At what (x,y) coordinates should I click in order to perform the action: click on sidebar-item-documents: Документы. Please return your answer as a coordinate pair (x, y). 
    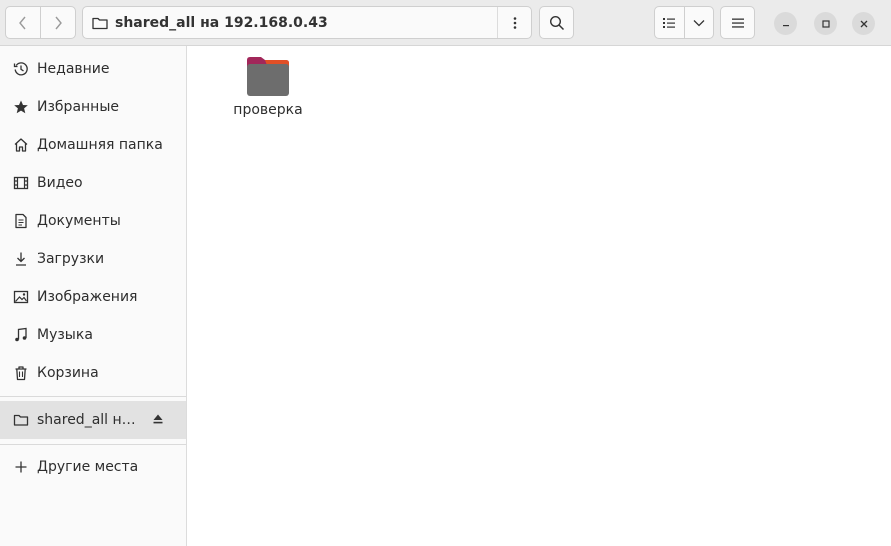
    Looking at the image, I should click on (93, 221).